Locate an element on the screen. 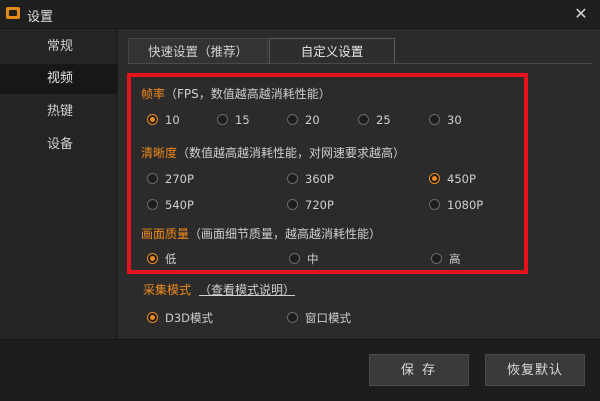  resolution-option-label: 450P is located at coordinates (461, 179).